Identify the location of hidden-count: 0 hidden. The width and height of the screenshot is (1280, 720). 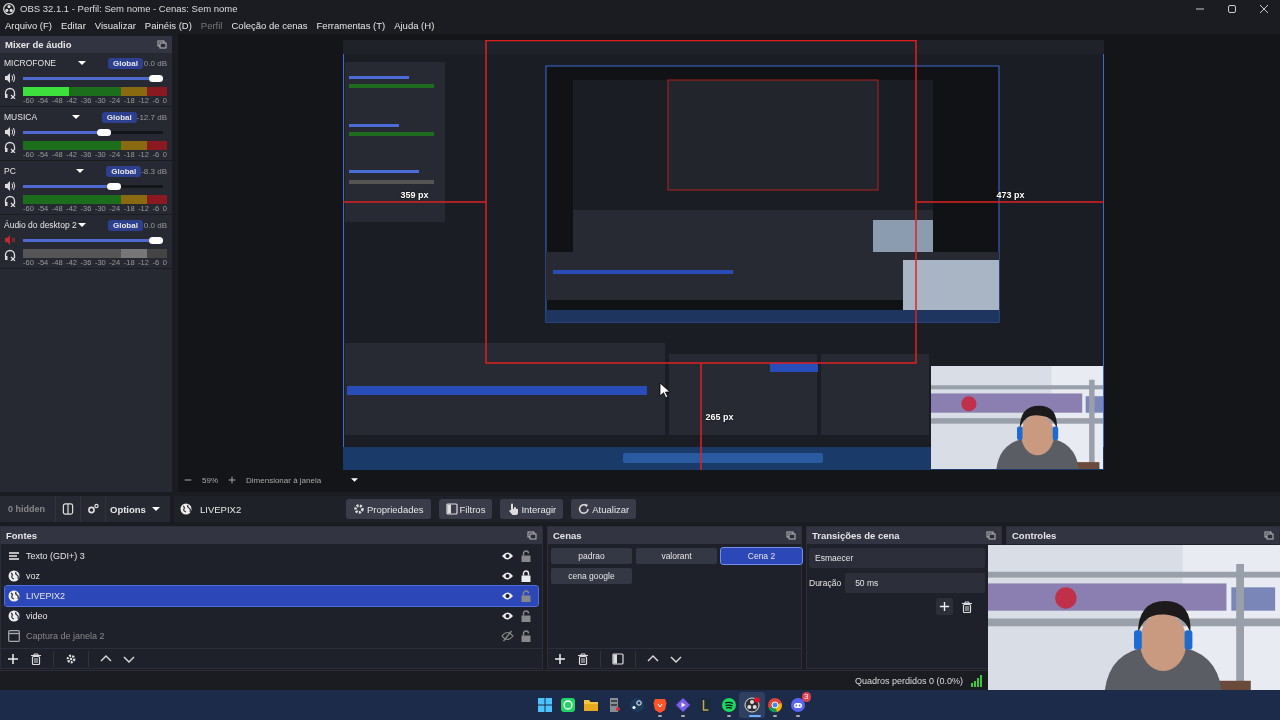
(26, 509).